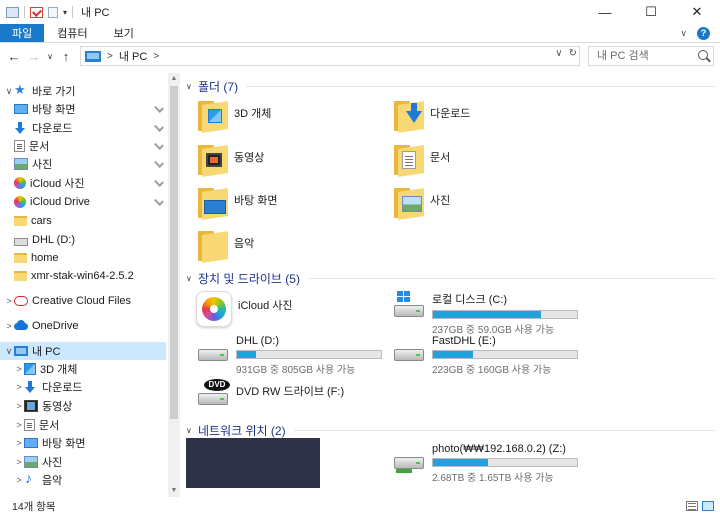 Image resolution: width=720 pixels, height=515 pixels. I want to click on folder-item: 문서, so click(421, 161).